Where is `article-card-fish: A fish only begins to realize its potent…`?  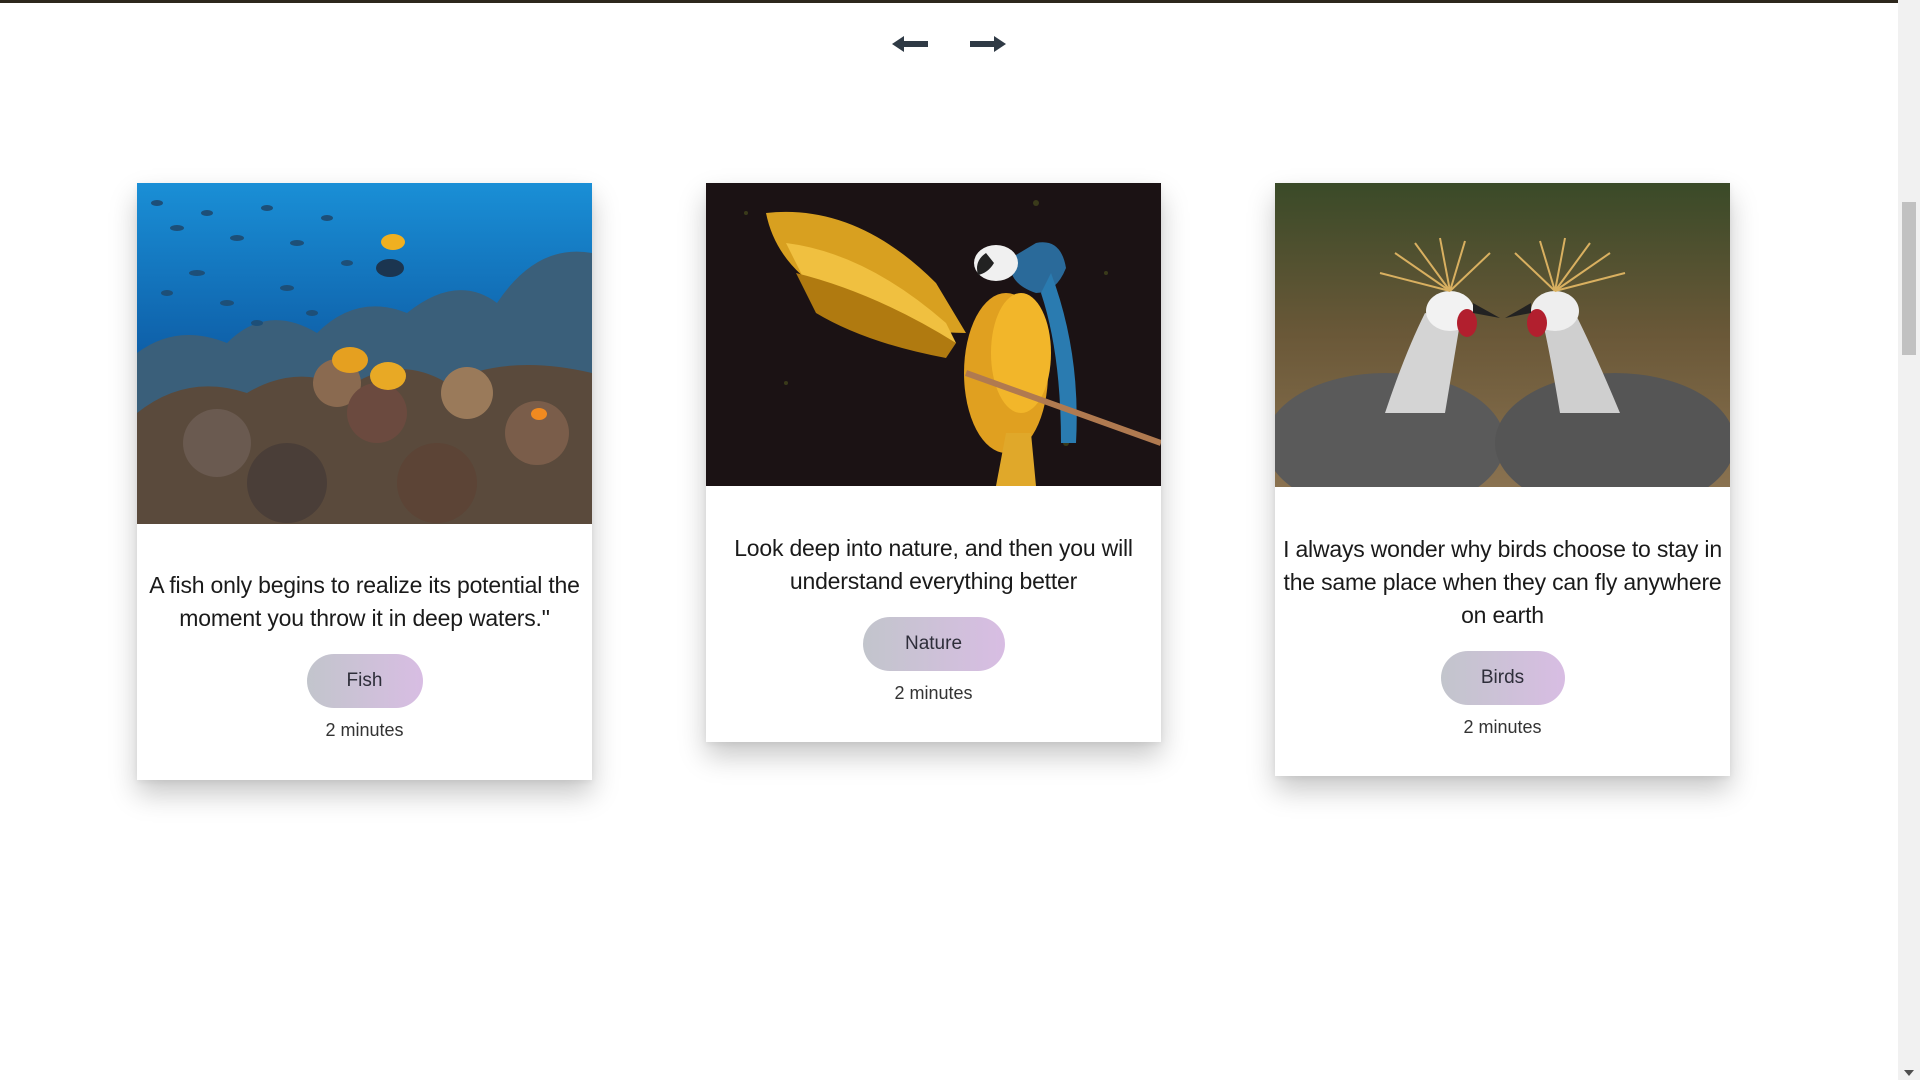
article-card-fish: A fish only begins to realize its potent… is located at coordinates (364, 481).